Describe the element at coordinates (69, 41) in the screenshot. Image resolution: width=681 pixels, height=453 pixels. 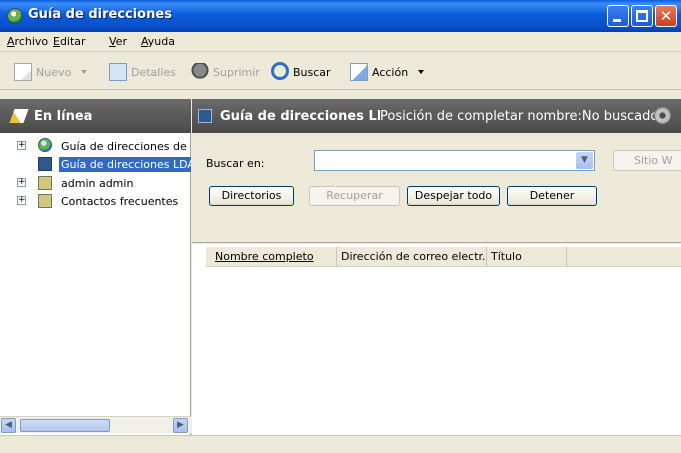
I see `menu-editar: Editar` at that location.